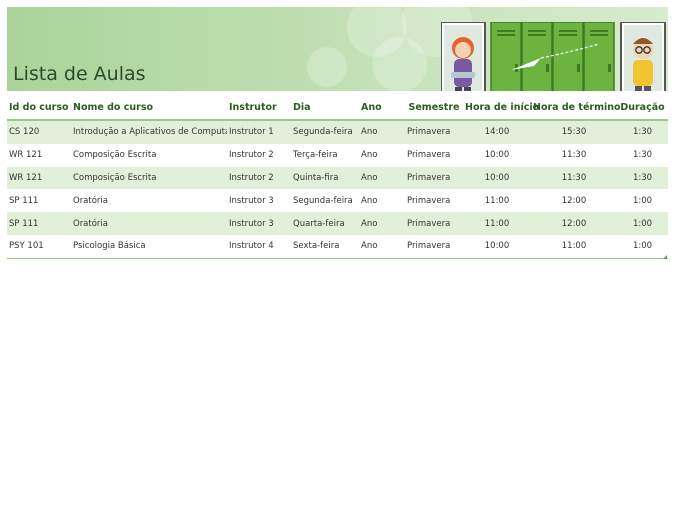 Image resolution: width=675 pixels, height=520 pixels. Describe the element at coordinates (576, 108) in the screenshot. I see `column-header-end-time: Hora de término` at that location.